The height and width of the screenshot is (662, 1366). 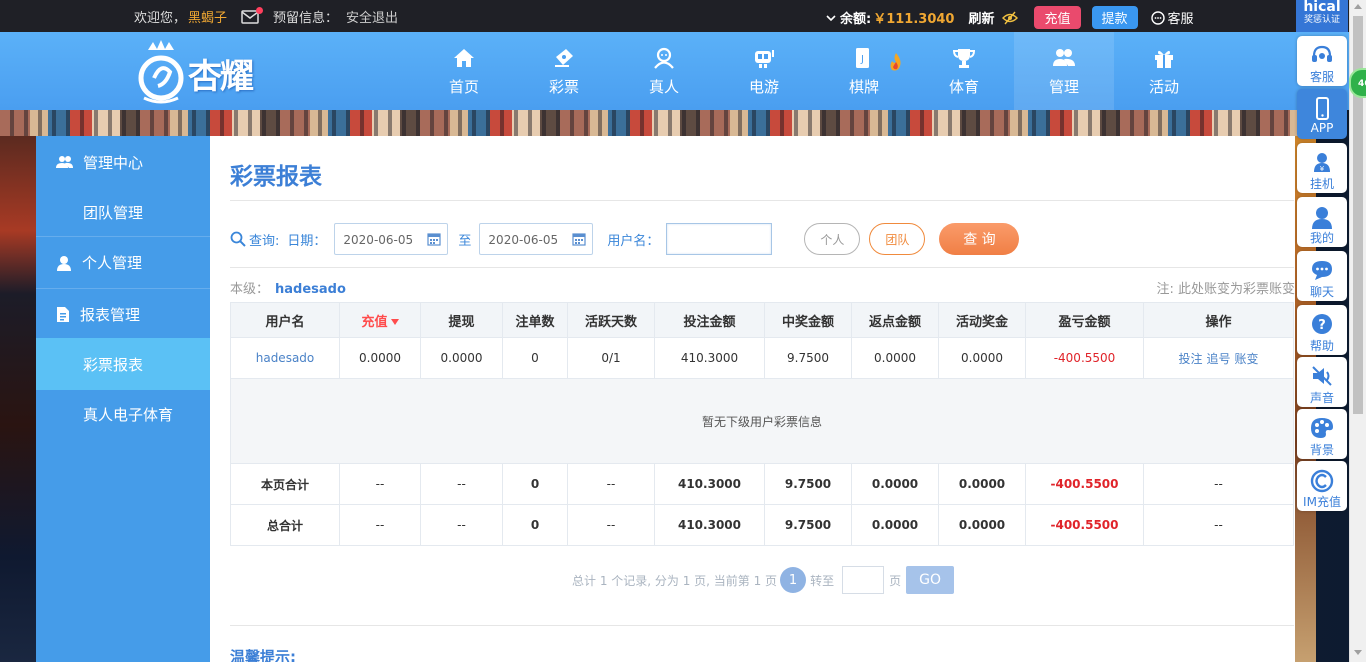 What do you see at coordinates (981, 17) in the screenshot?
I see `refresh-link: 刷新` at bounding box center [981, 17].